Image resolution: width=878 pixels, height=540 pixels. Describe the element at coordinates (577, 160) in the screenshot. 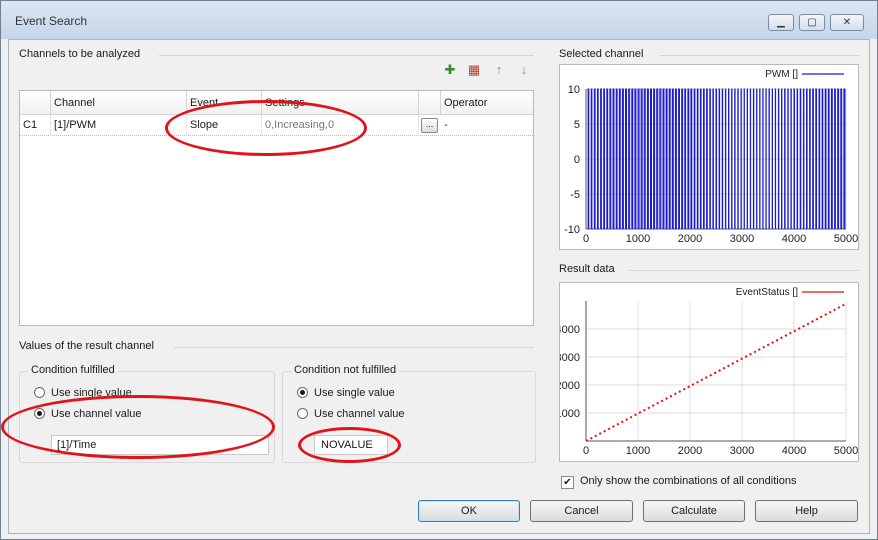

I see `y-tick-label: 0` at that location.